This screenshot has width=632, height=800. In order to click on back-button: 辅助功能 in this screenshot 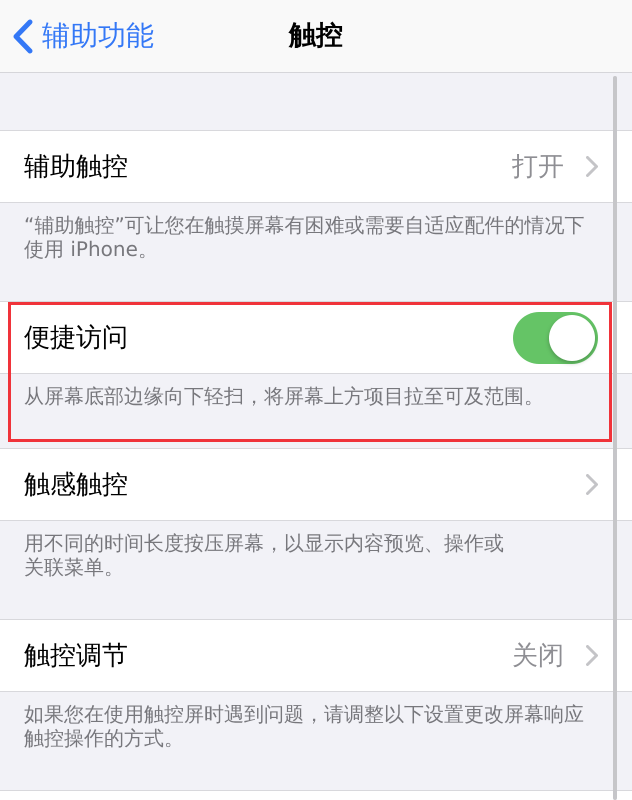, I will do `click(83, 36)`.